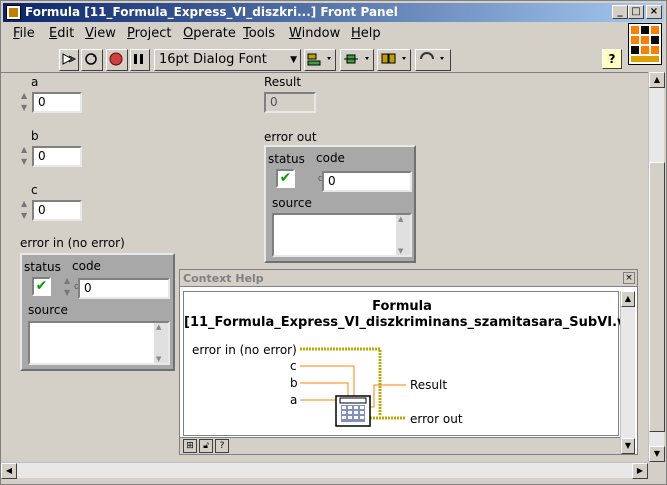  What do you see at coordinates (367, 181) in the screenshot?
I see `error-out-code-value: 0` at bounding box center [367, 181].